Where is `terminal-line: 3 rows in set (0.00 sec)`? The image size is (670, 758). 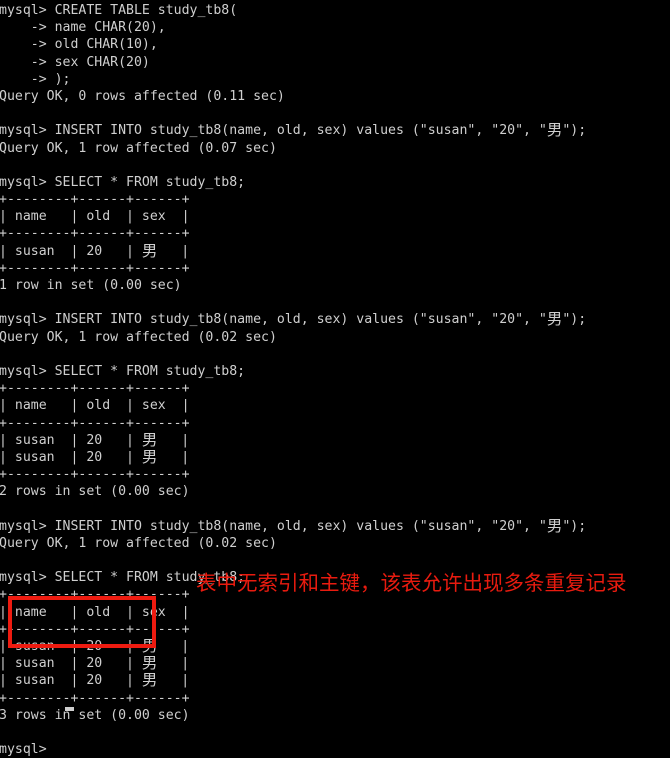 terminal-line: 3 rows in set (0.00 sec) is located at coordinates (95, 715).